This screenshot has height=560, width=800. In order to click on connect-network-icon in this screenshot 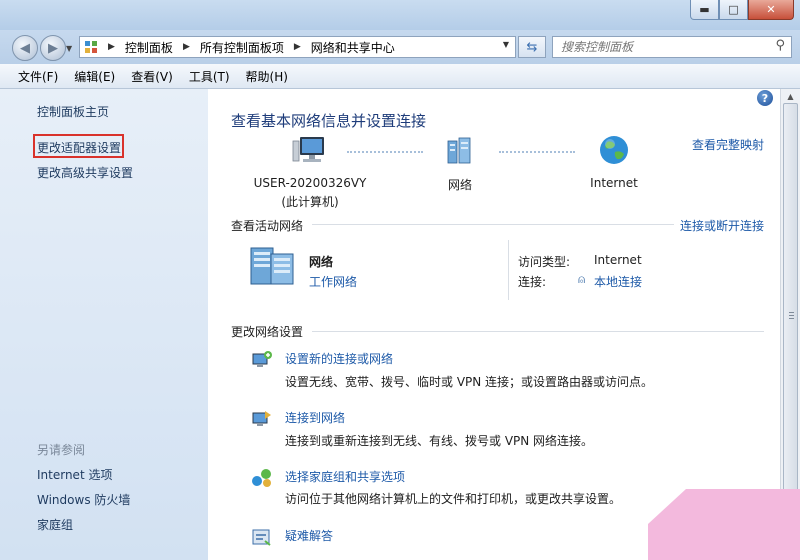, I will do `click(262, 419)`.